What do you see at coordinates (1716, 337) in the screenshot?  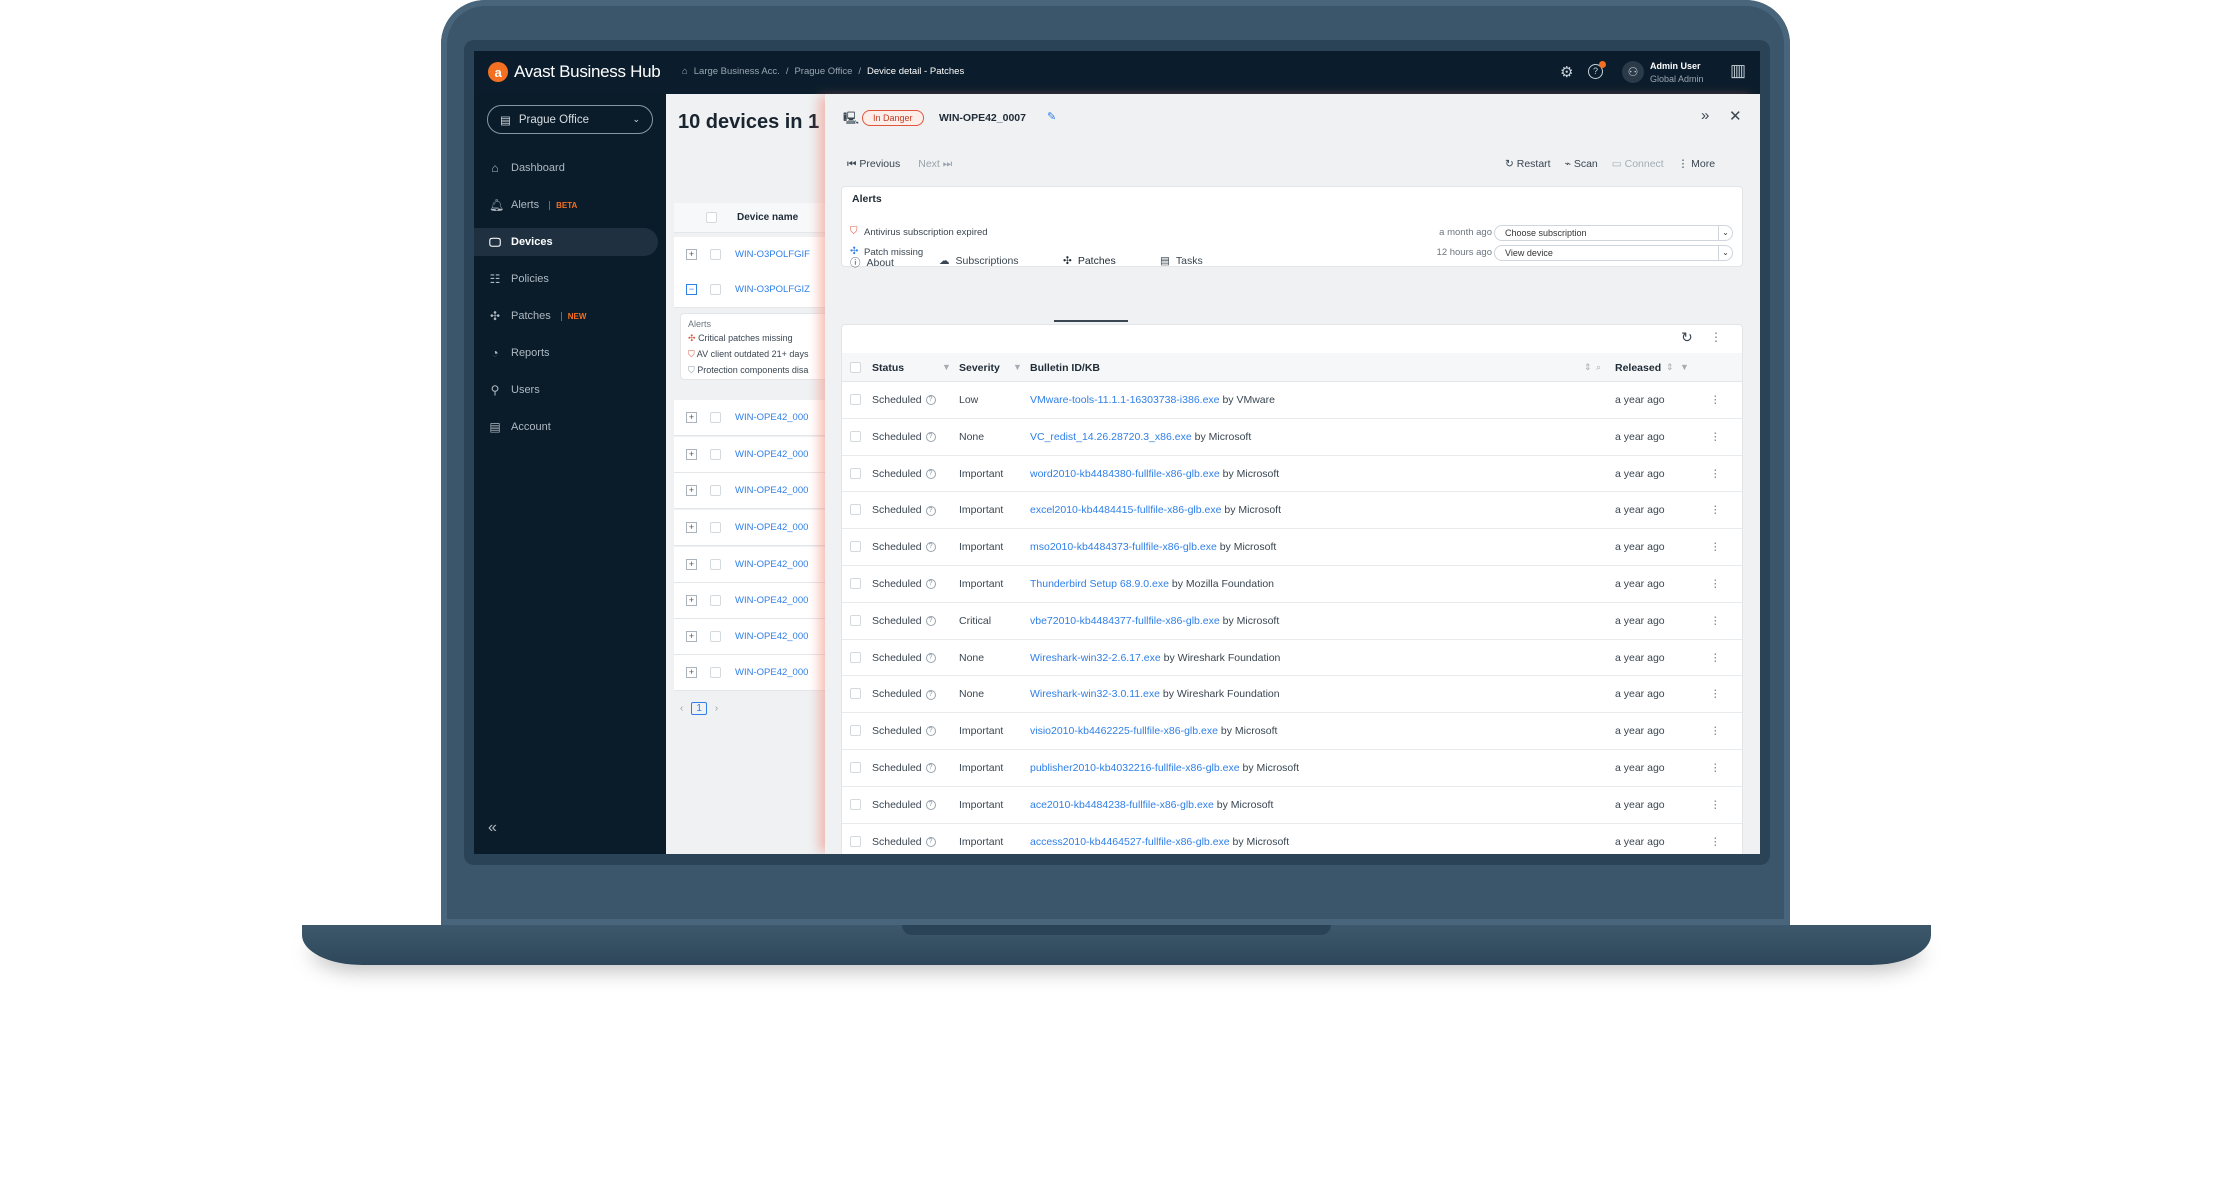 I see `table-menu-icon: ⋮` at bounding box center [1716, 337].